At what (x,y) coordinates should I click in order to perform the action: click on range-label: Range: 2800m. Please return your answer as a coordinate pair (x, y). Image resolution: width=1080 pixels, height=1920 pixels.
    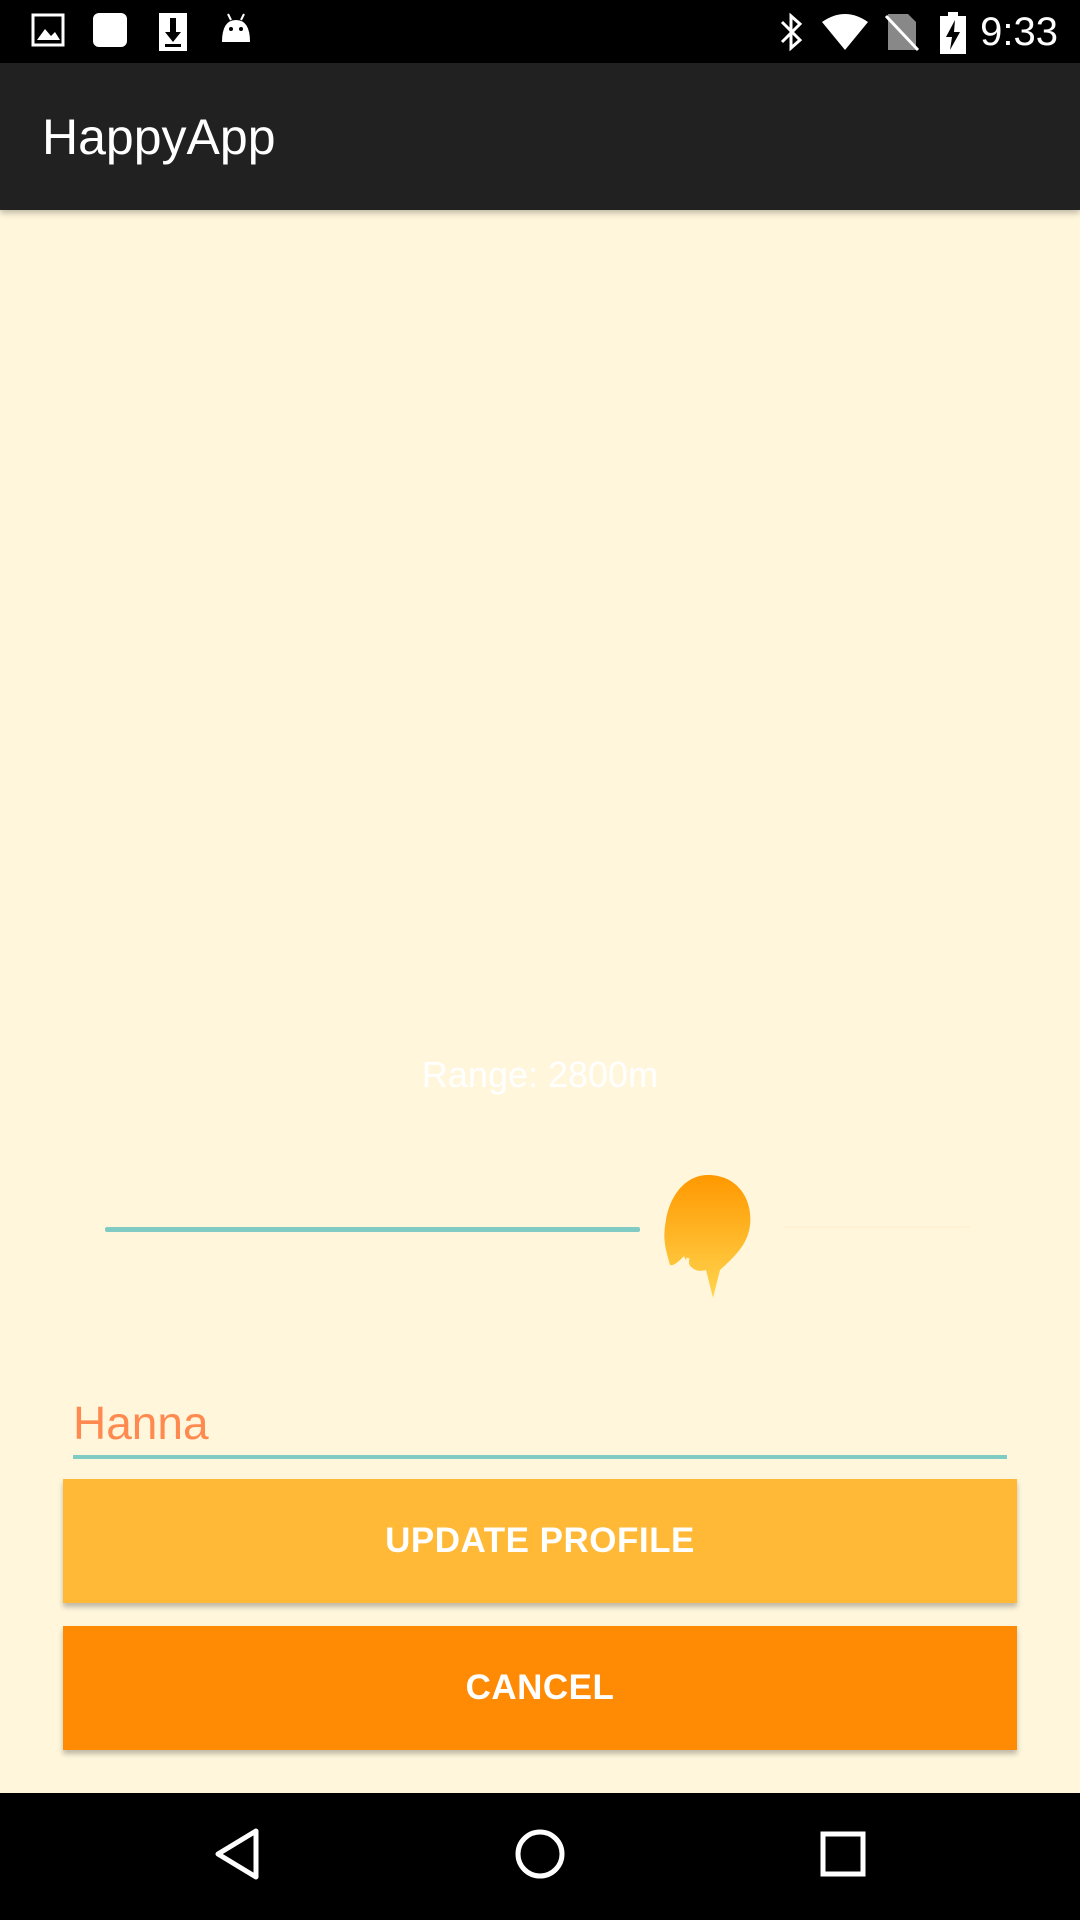
    Looking at the image, I should click on (540, 1074).